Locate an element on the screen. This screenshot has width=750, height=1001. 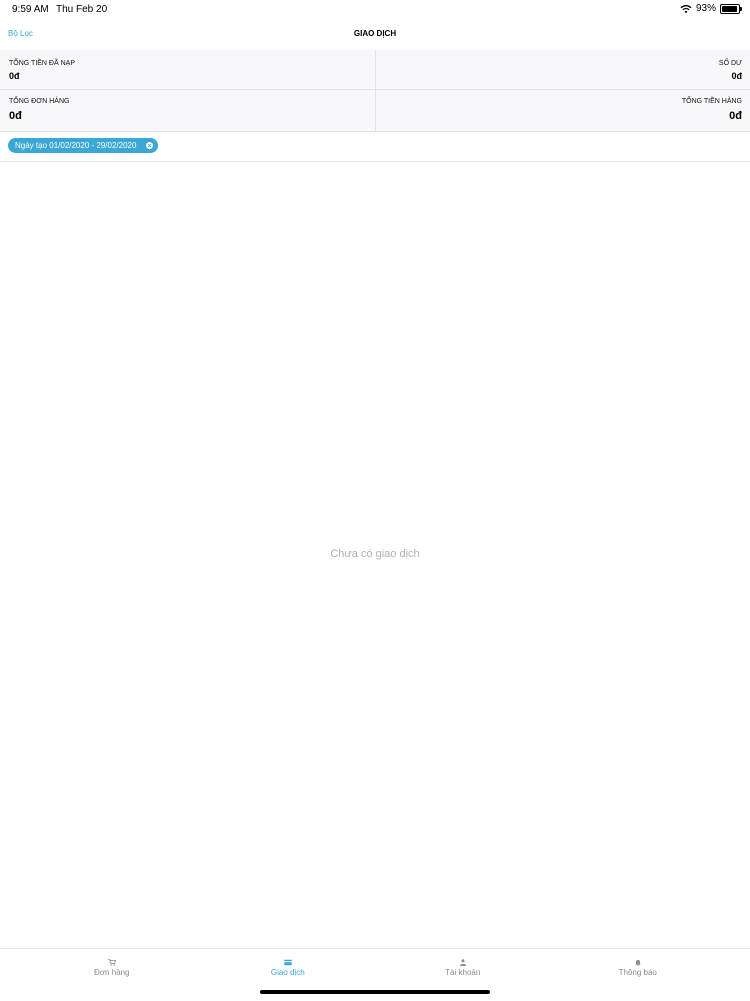
tab-orders: Đơn hàng is located at coordinates (112, 967).